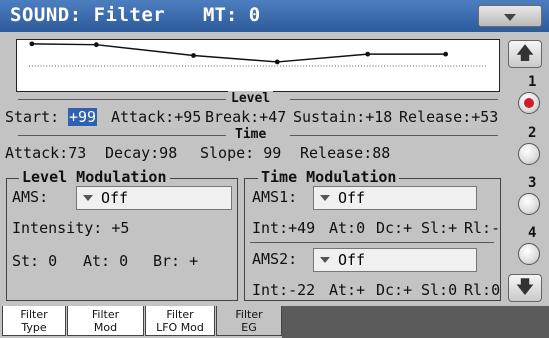  What do you see at coordinates (232, 15) in the screenshot?
I see `mt-indicator: MT: 0` at bounding box center [232, 15].